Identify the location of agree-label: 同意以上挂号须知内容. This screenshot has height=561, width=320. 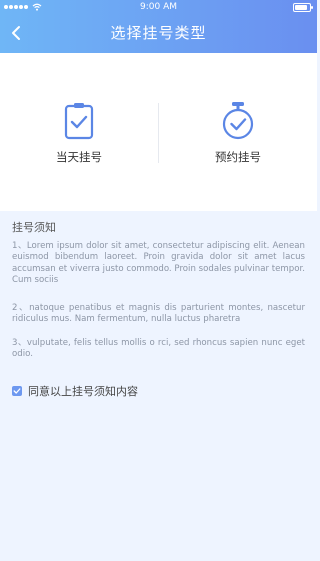
(83, 391).